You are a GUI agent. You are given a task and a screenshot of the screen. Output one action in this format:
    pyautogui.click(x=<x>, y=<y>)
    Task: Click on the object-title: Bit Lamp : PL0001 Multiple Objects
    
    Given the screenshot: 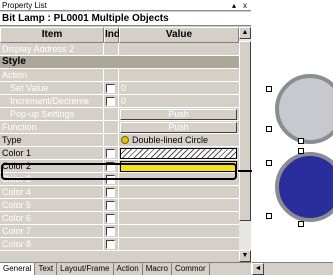 What is the action you would take?
    pyautogui.click(x=125, y=19)
    